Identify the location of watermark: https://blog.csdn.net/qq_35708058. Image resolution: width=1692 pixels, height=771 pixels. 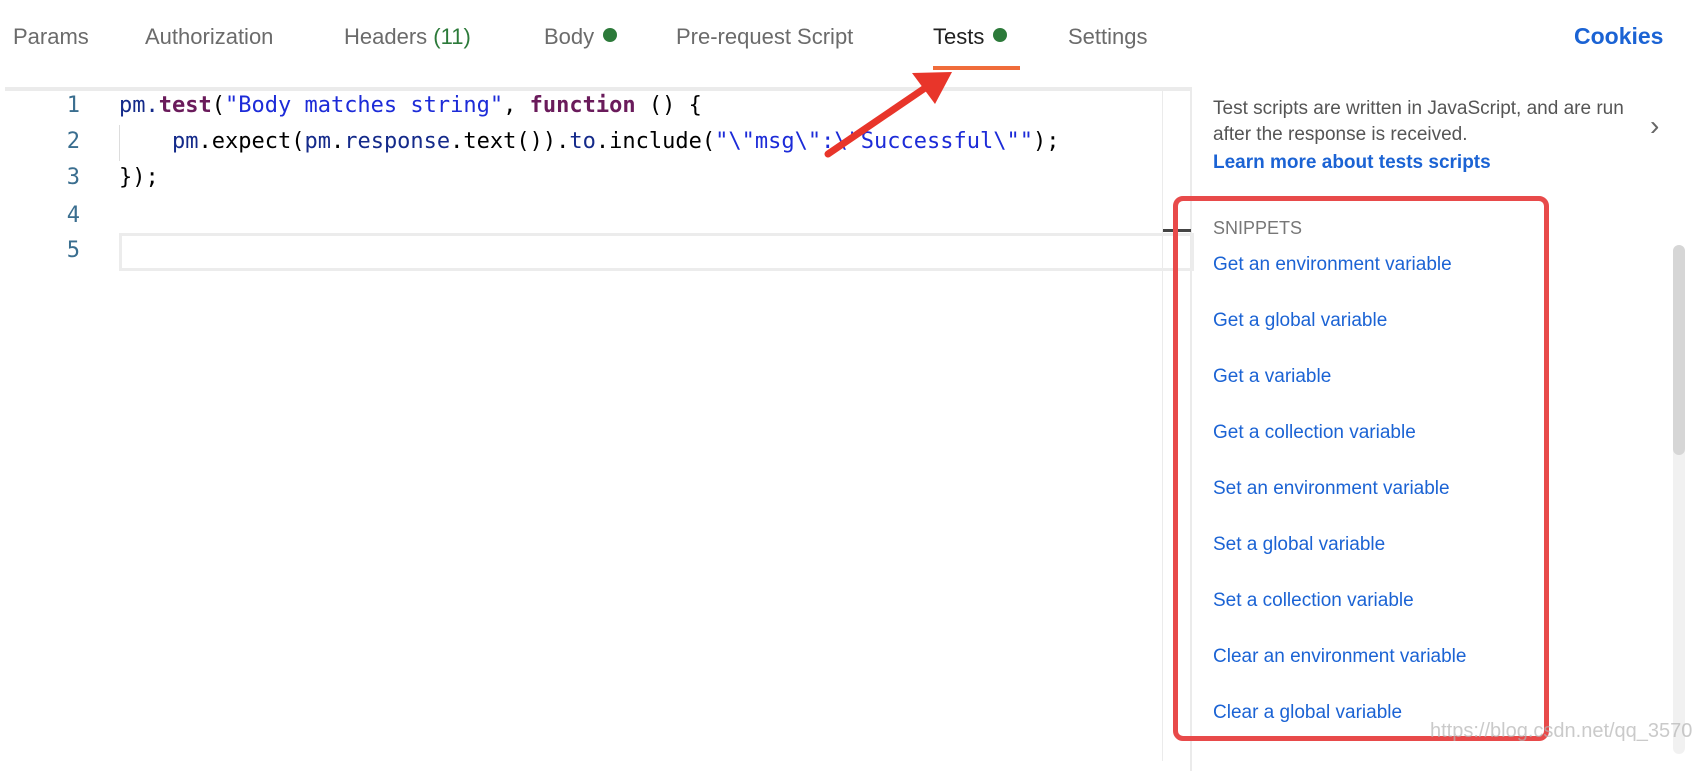
(1561, 731).